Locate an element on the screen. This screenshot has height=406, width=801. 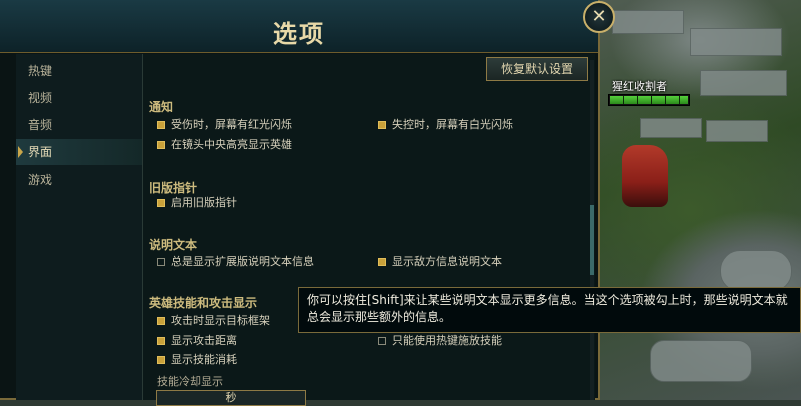
option-label: 在镜头中央高亮显示英雄 is located at coordinates (231, 144).